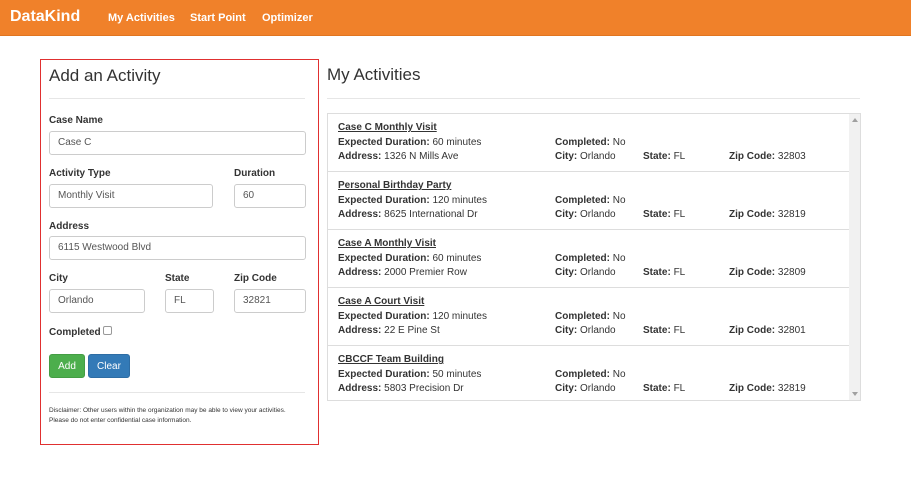 The width and height of the screenshot is (911, 478). I want to click on my-activities-title: My Activities, so click(374, 74).